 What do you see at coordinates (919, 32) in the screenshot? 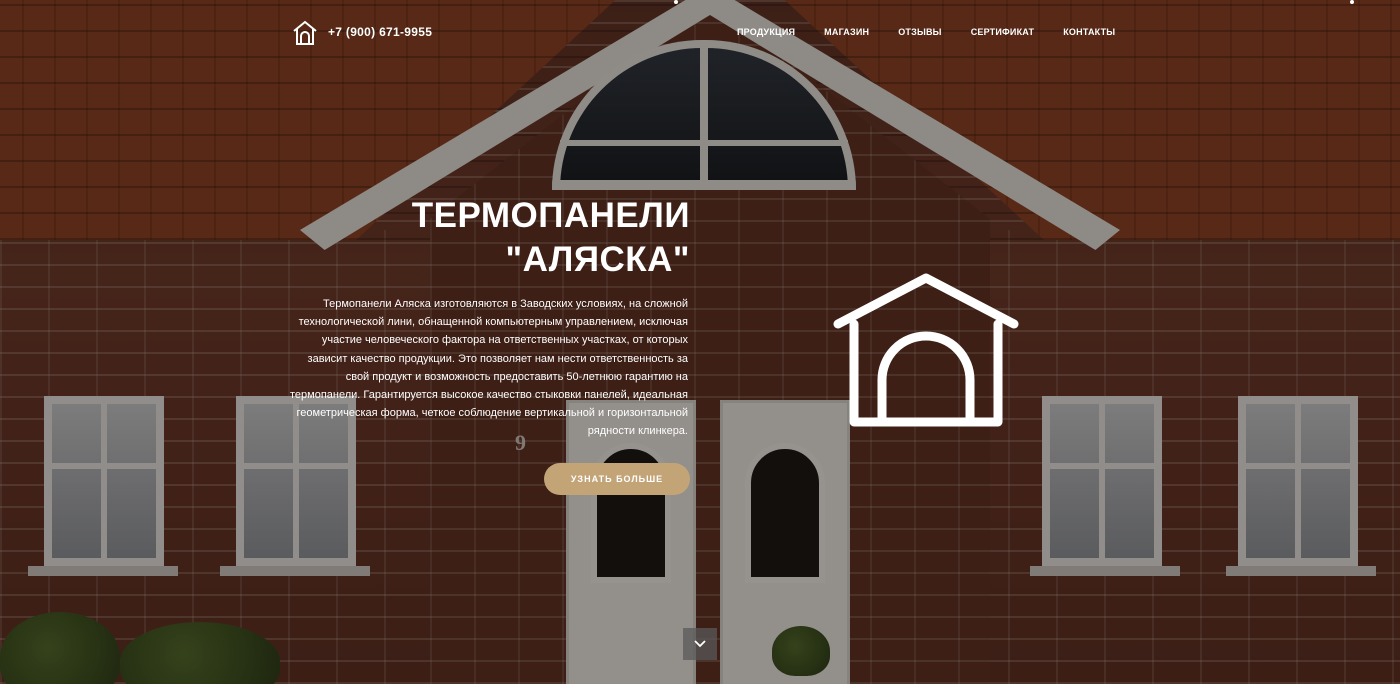
I see `nav-link-reviews: ОТЗЫВЫ` at bounding box center [919, 32].